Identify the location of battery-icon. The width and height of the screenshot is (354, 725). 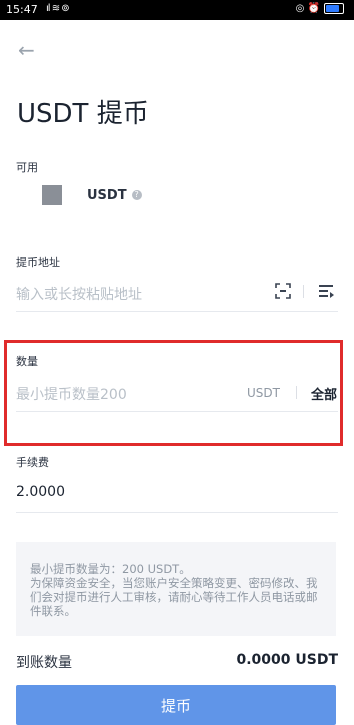
(334, 8).